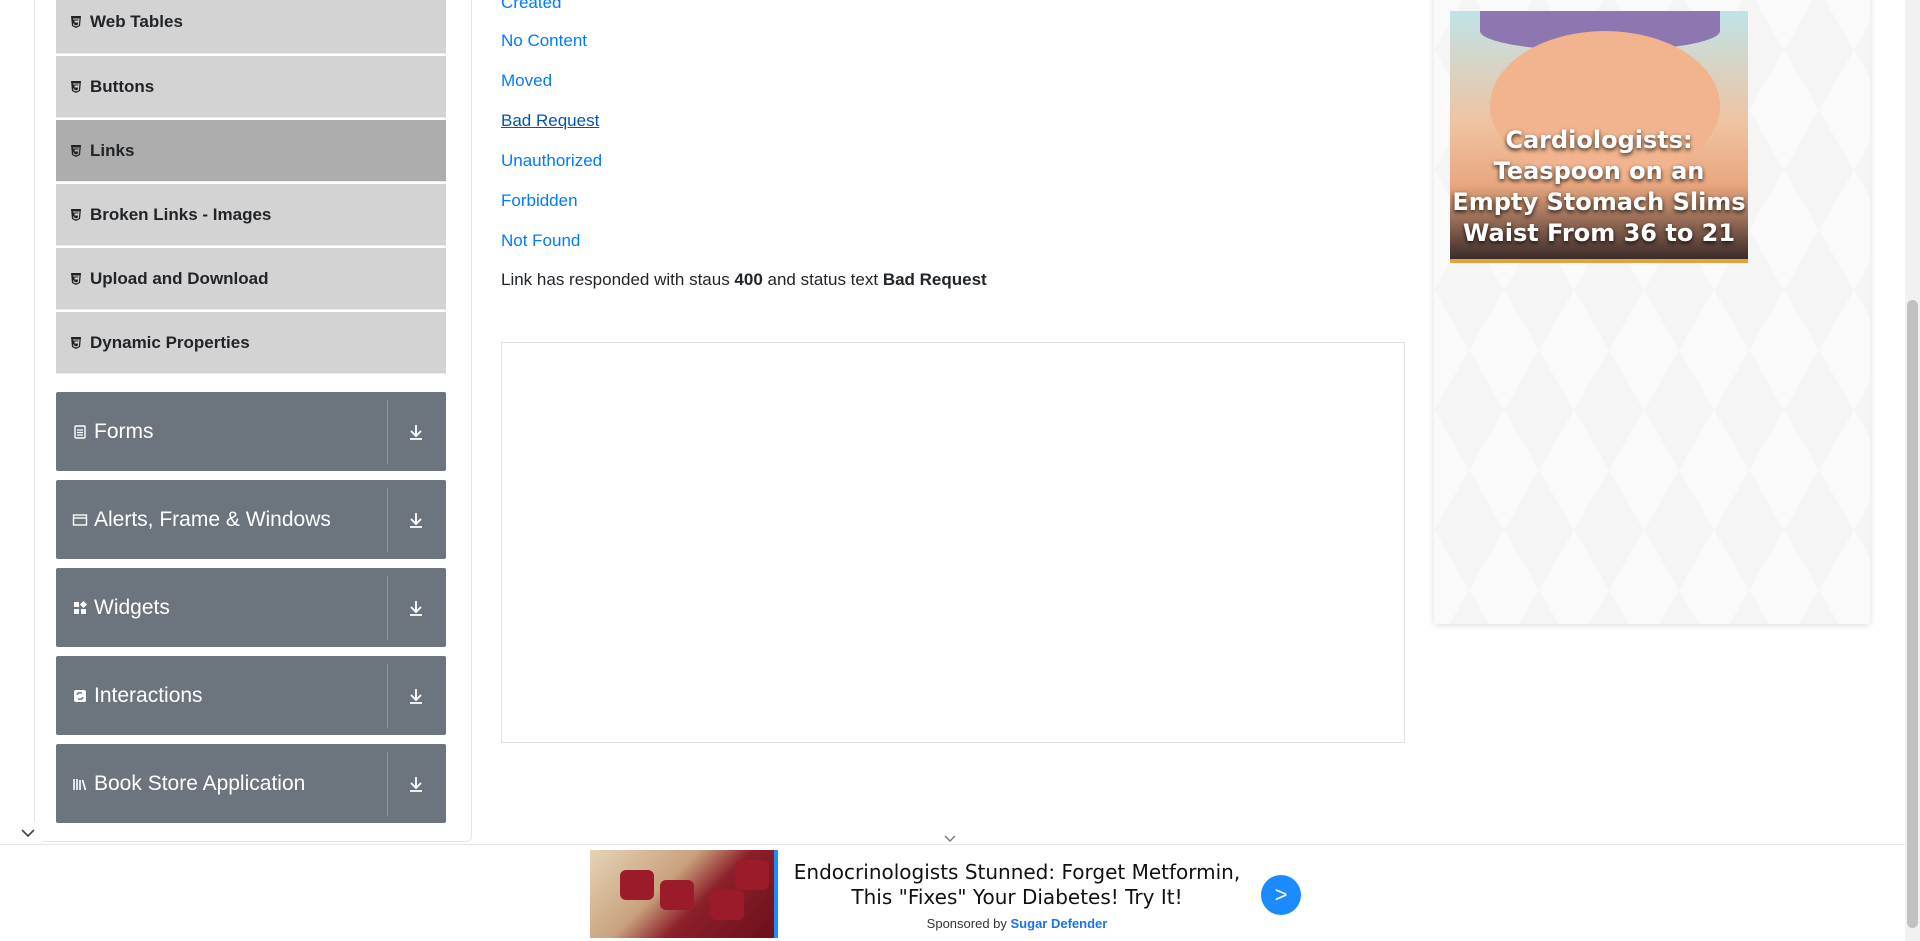  Describe the element at coordinates (112, 150) in the screenshot. I see `sidebar-item-label: Links` at that location.